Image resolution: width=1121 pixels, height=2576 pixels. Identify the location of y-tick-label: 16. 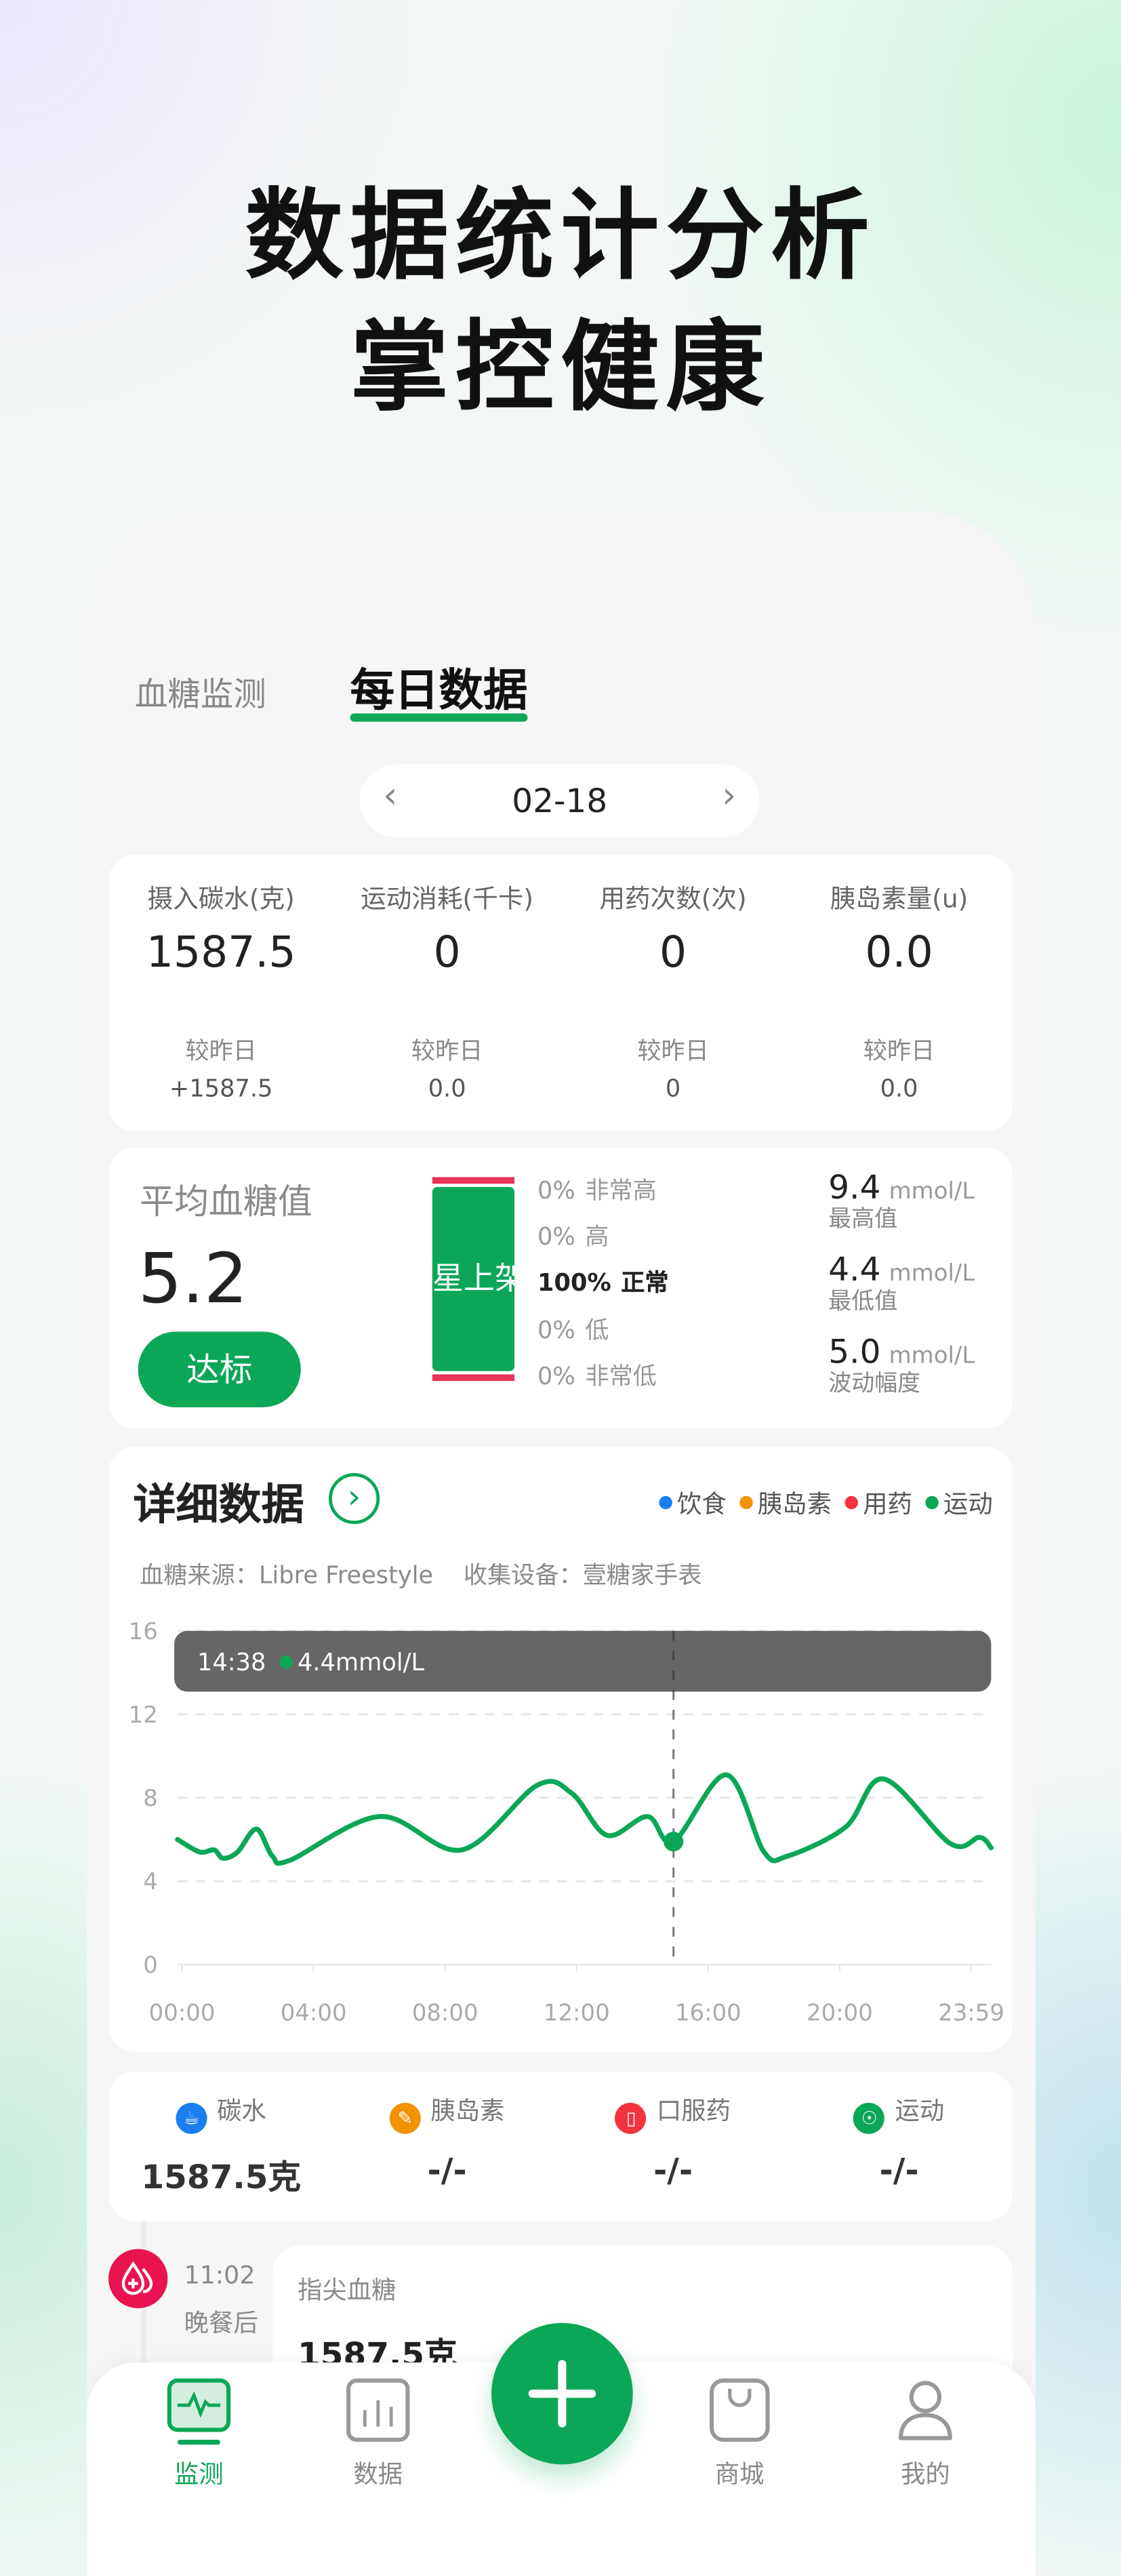
(143, 1631).